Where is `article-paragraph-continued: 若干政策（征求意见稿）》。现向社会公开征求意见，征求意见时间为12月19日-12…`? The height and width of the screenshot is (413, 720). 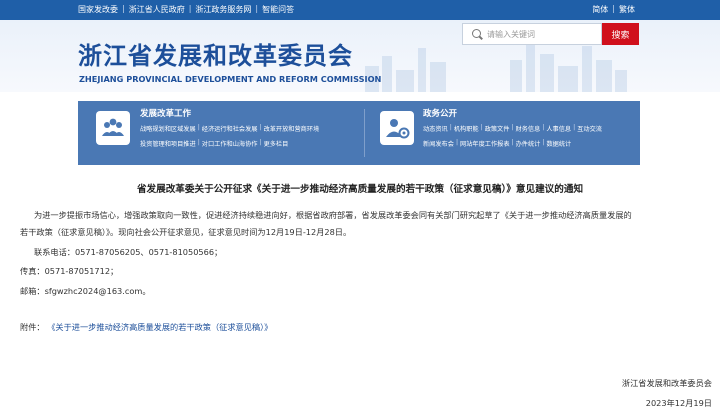
article-paragraph-continued: 若干政策（征求意见稿）》。现向社会公开征求意见，征求意见时间为12月19日-12… is located at coordinates (186, 232).